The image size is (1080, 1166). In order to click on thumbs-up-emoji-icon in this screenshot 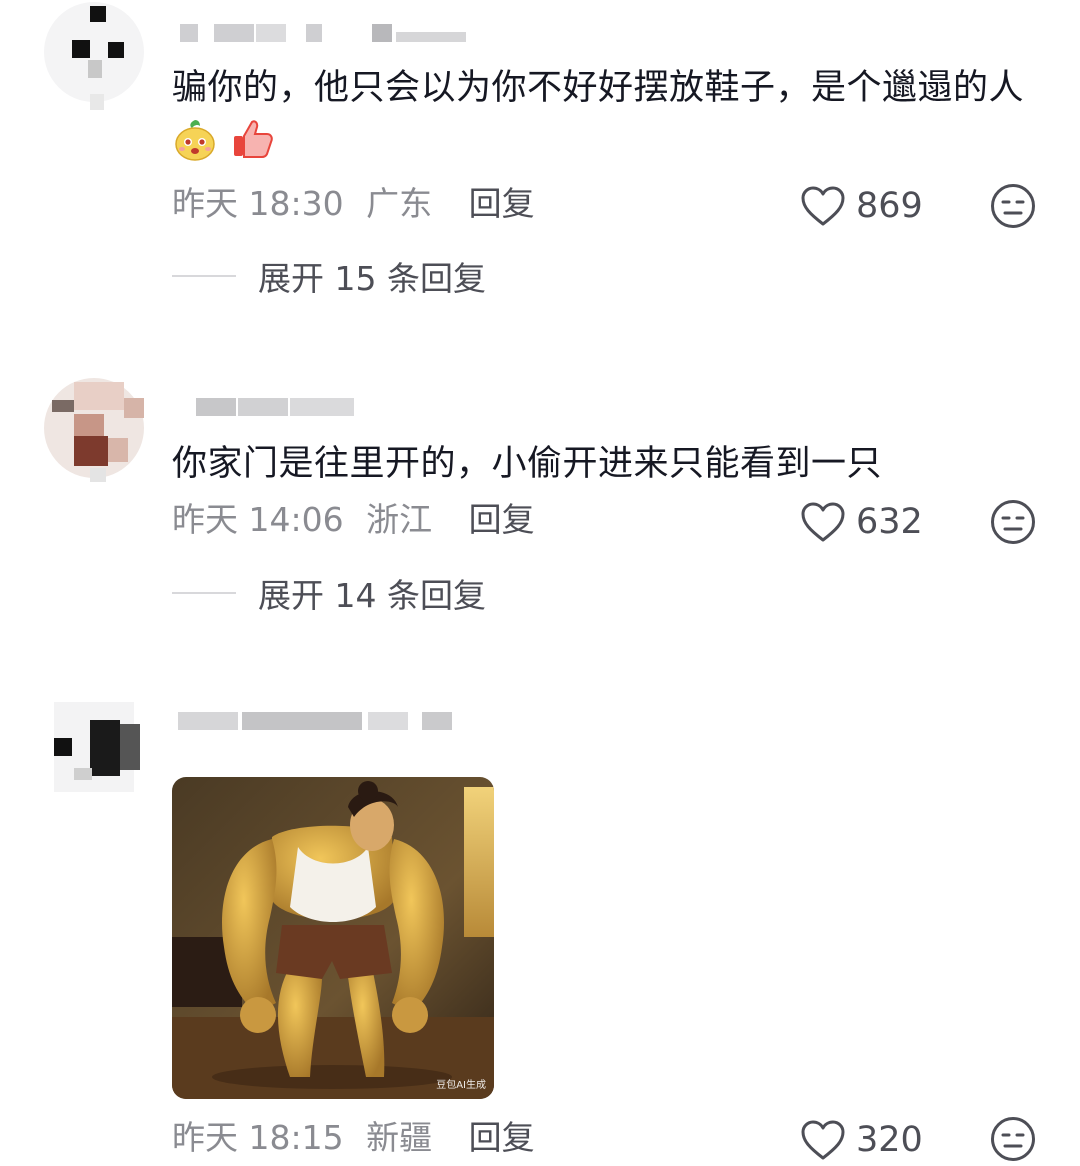, I will do `click(253, 147)`.